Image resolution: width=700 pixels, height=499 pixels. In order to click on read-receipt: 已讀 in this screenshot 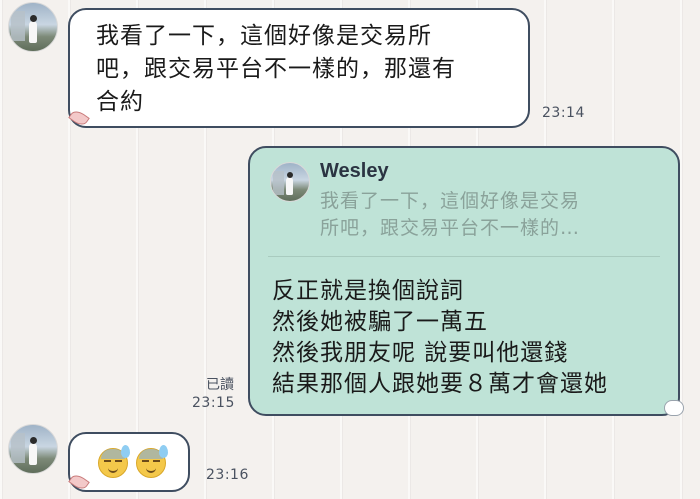, I will do `click(220, 385)`.